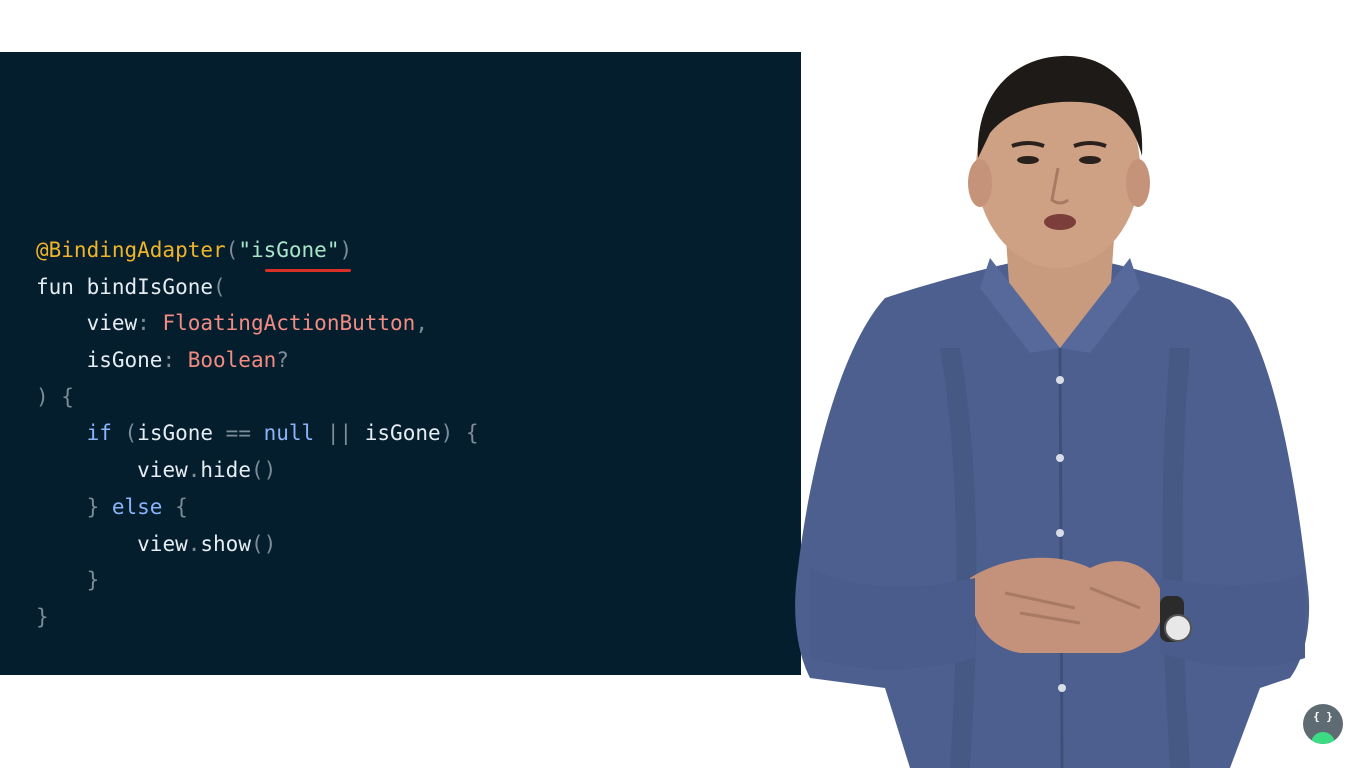 This screenshot has width=1366, height=772. I want to click on code-line-3: view: FloatingActionButton,, so click(257, 323).